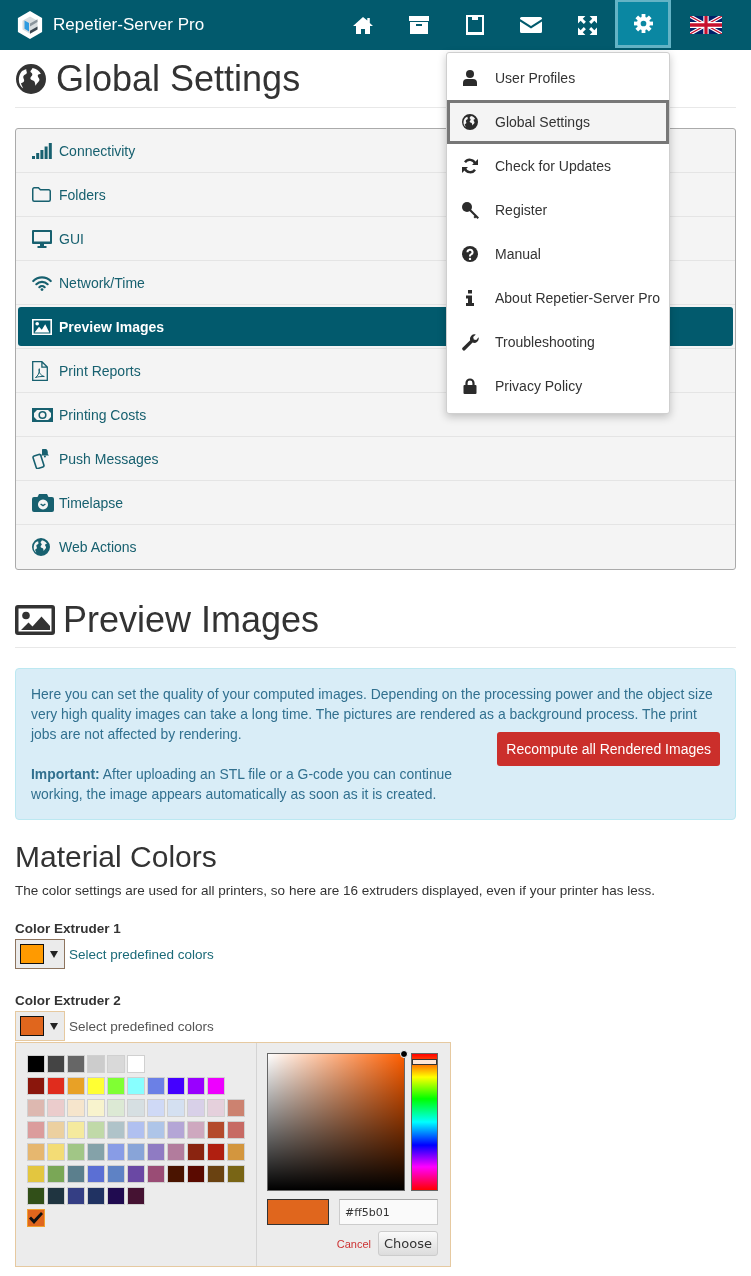 The image size is (751, 1276). What do you see at coordinates (558, 254) in the screenshot?
I see `menu-item: Manual` at bounding box center [558, 254].